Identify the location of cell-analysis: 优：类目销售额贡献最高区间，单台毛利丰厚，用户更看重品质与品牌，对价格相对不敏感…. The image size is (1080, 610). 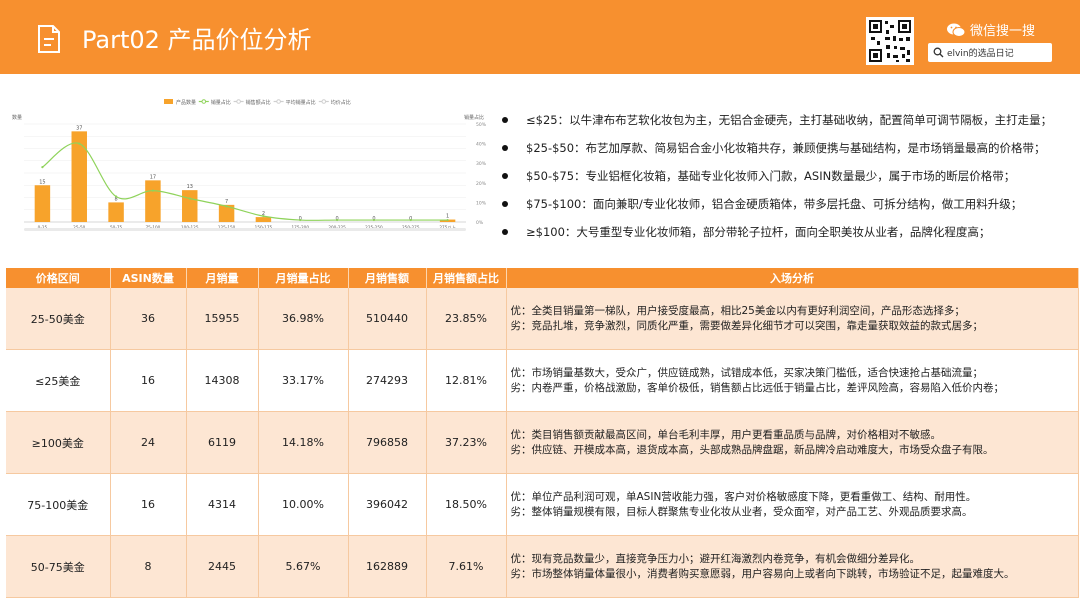
(792, 442).